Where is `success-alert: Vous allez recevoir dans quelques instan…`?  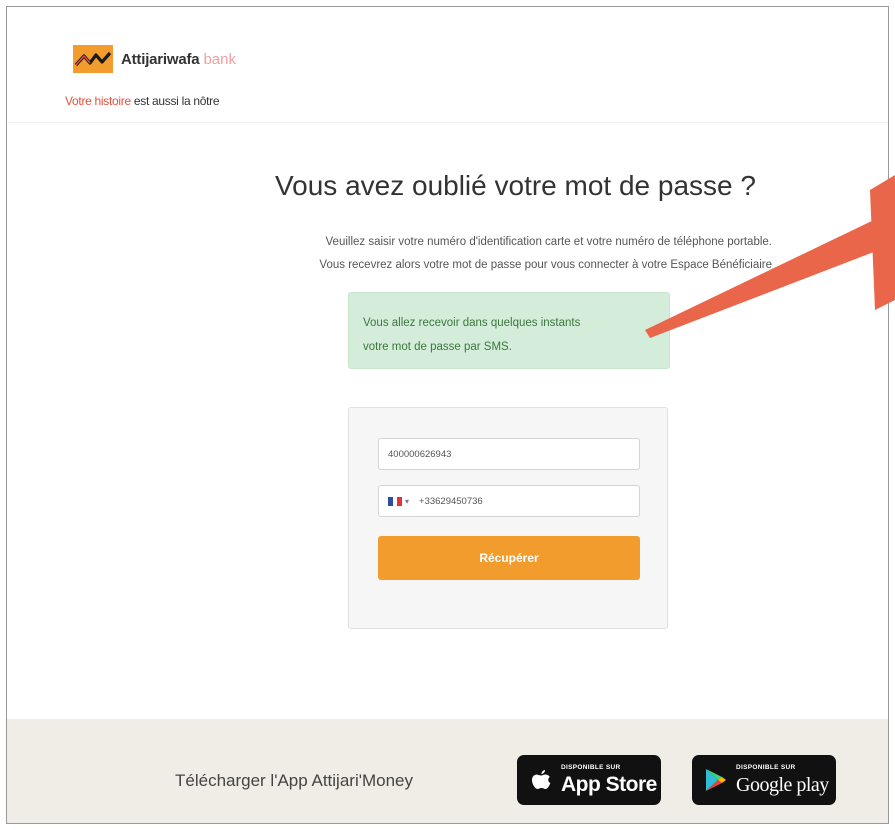 success-alert: Vous allez recevoir dans quelques instan… is located at coordinates (509, 330).